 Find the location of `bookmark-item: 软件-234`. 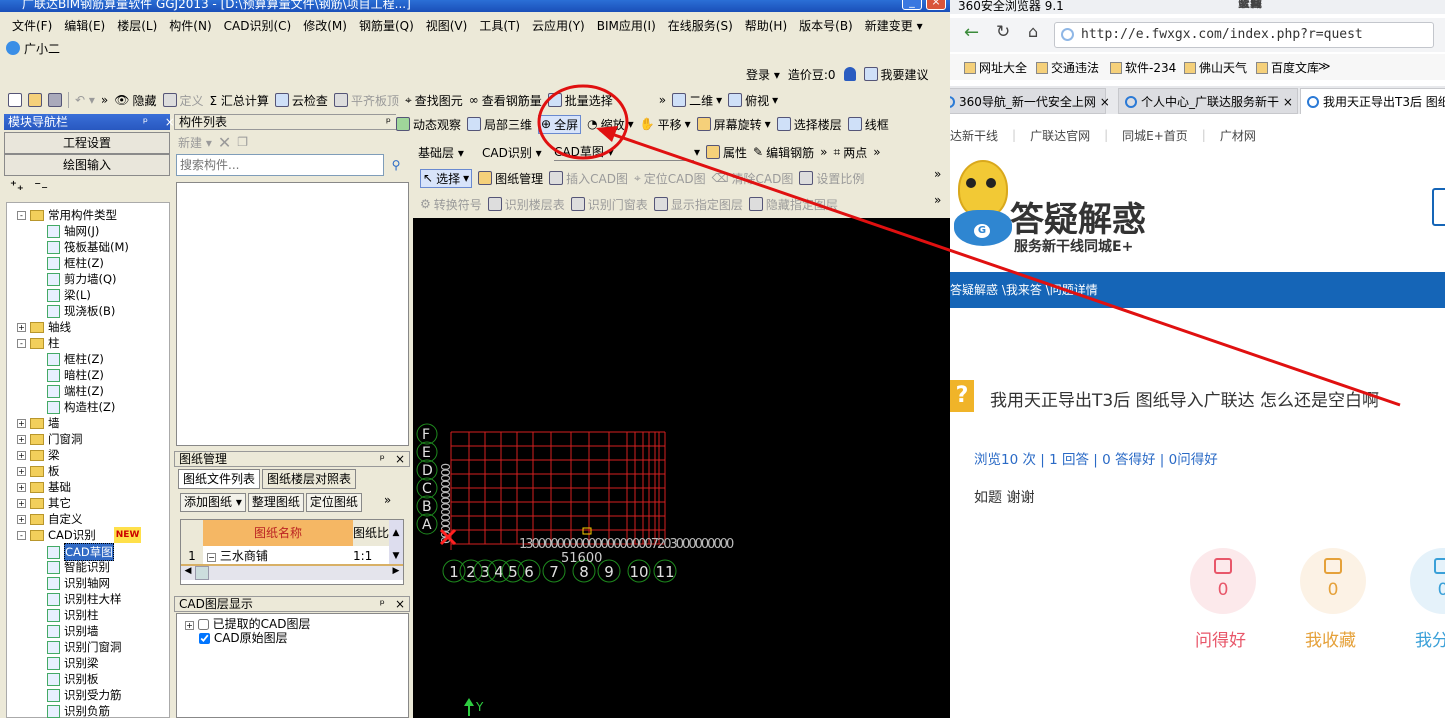

bookmark-item: 软件-234 is located at coordinates (1143, 67).